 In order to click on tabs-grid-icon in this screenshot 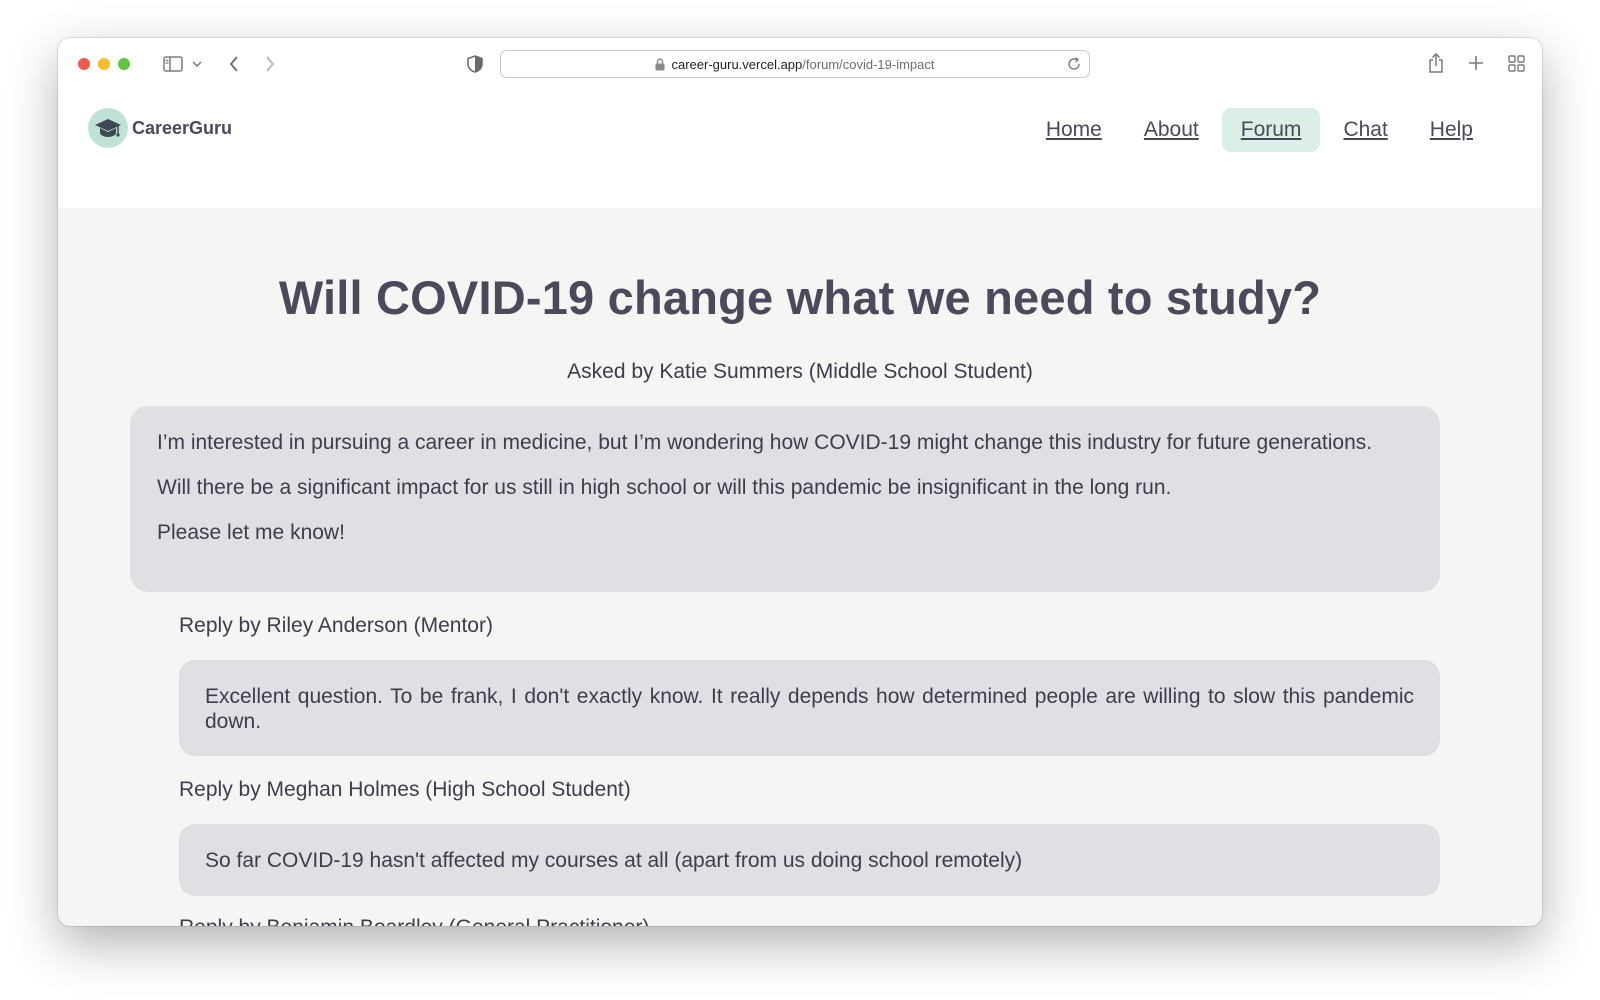, I will do `click(1516, 63)`.